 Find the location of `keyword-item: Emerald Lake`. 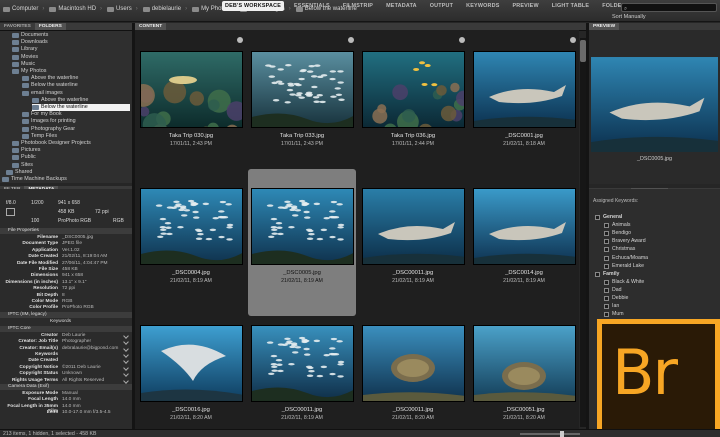

keyword-item: Emerald Lake is located at coordinates (624, 266).